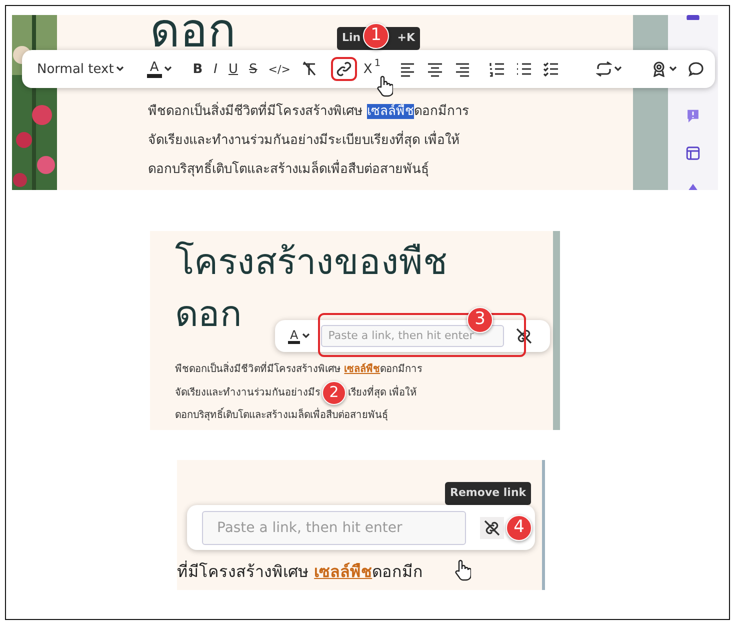 This screenshot has width=734, height=625. Describe the element at coordinates (434, 69) in the screenshot. I see `align-center-icon` at that location.